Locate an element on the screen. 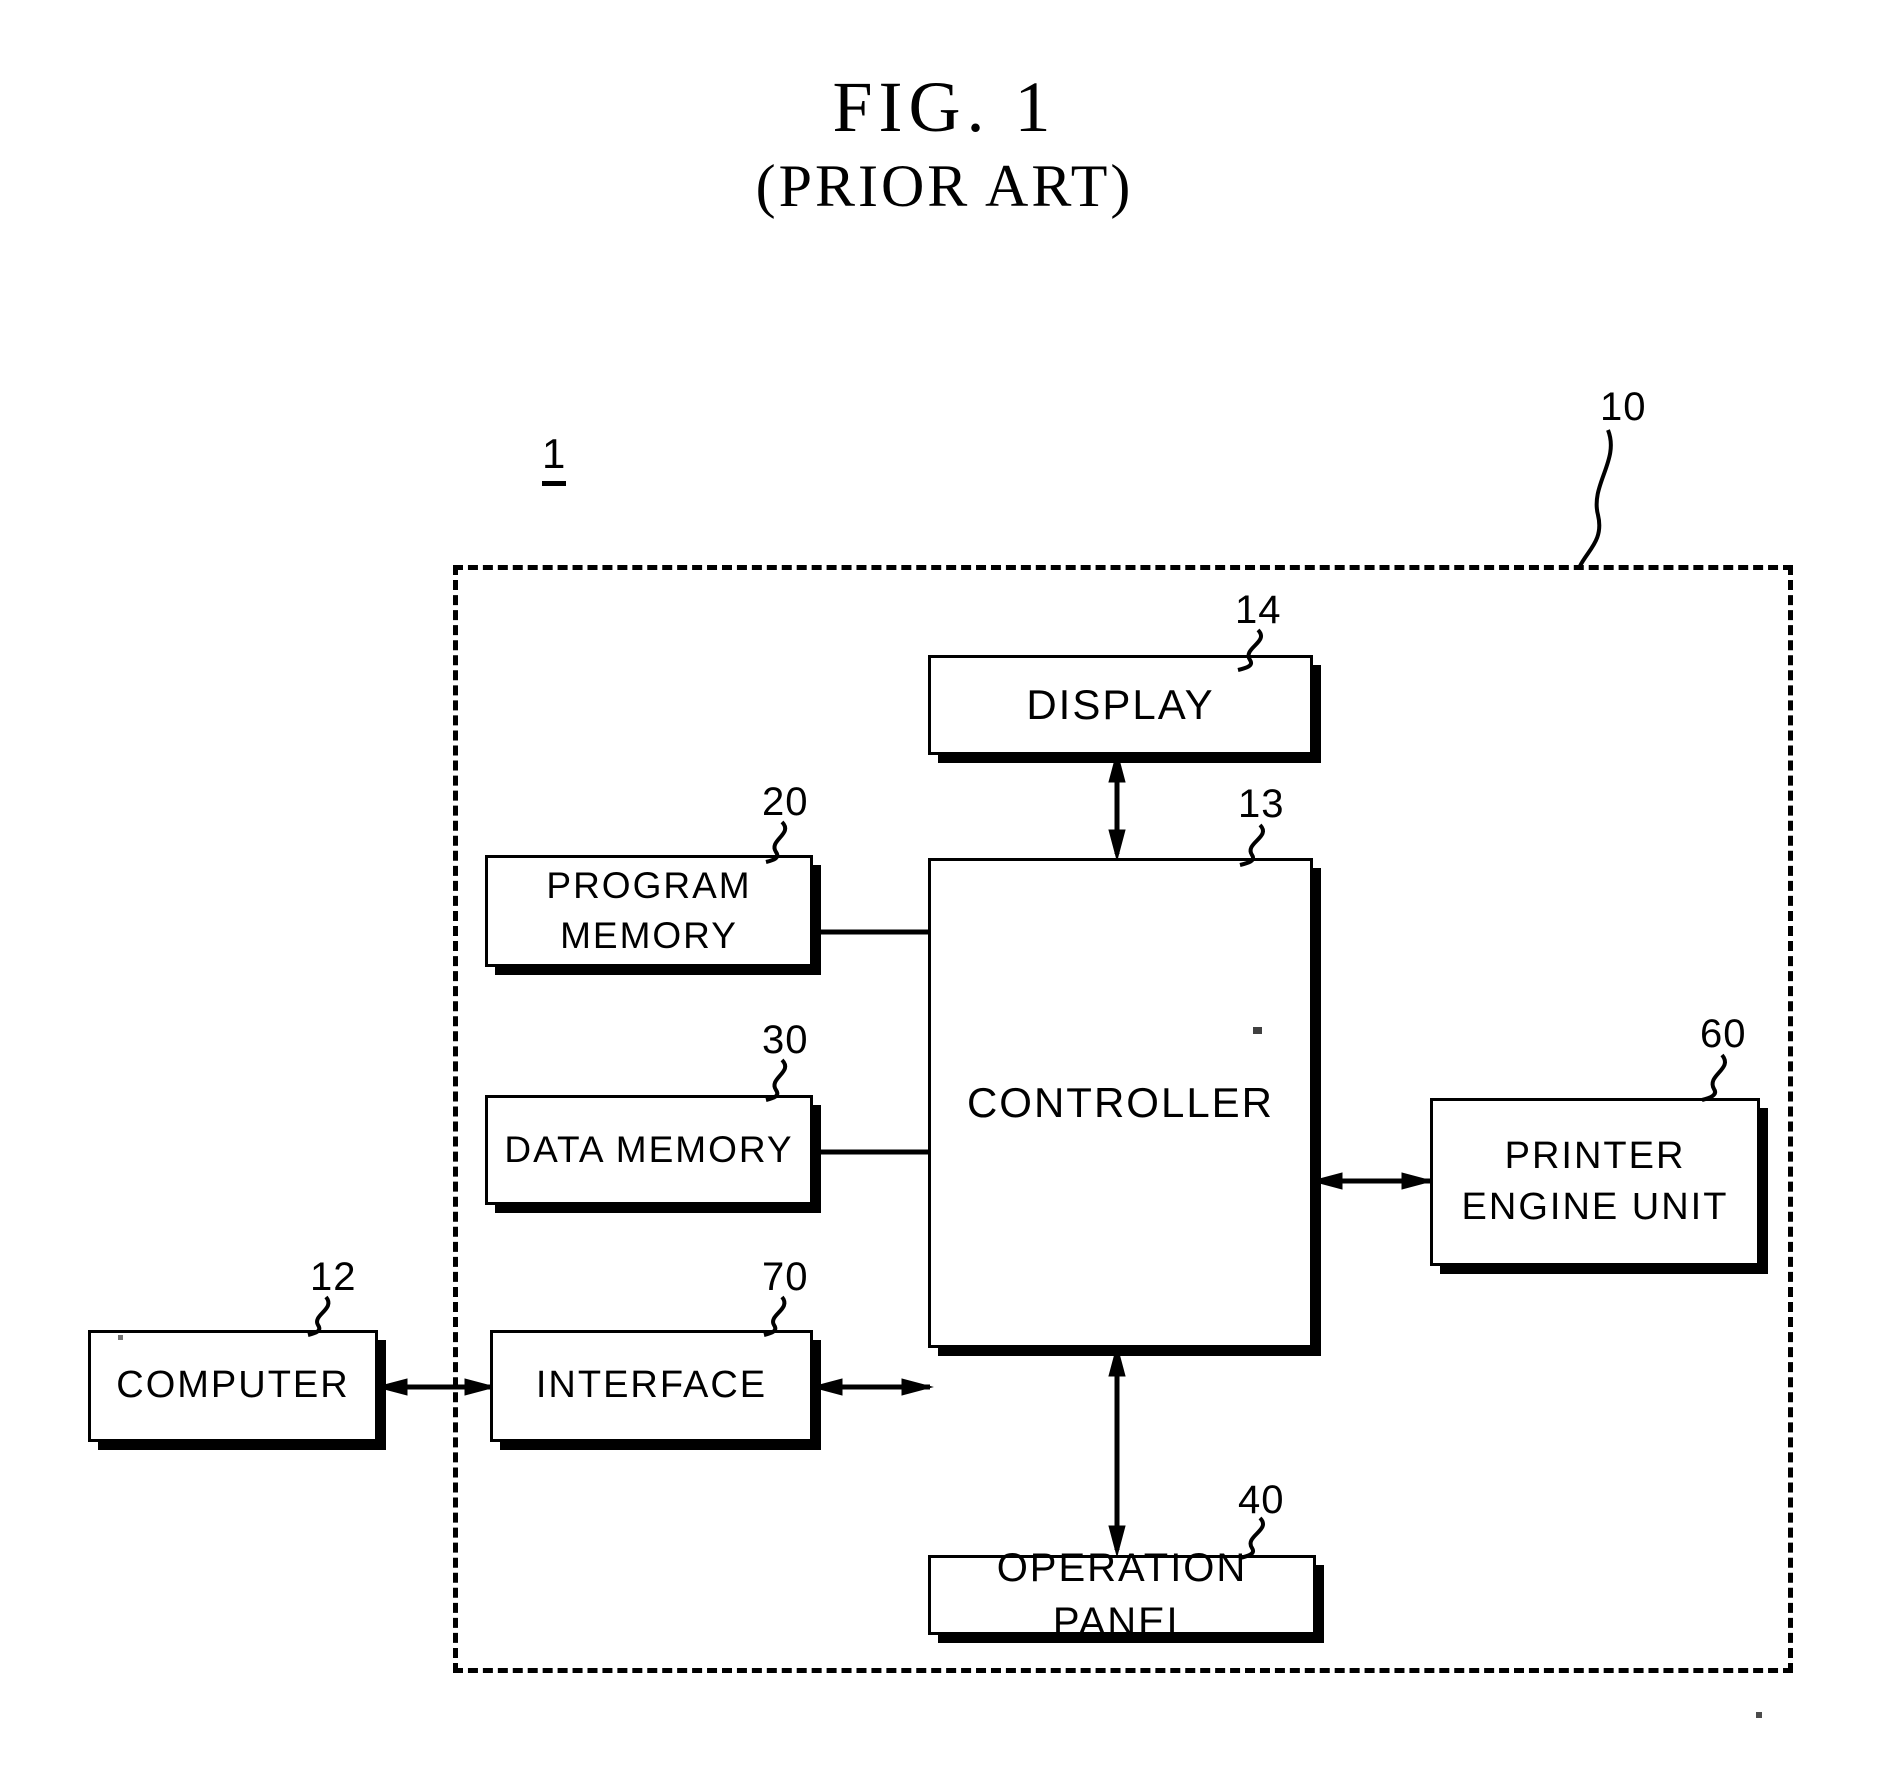  node-printer-engine-unit-label: PRINTER ENGINE UNIT is located at coordinates (1595, 1181).